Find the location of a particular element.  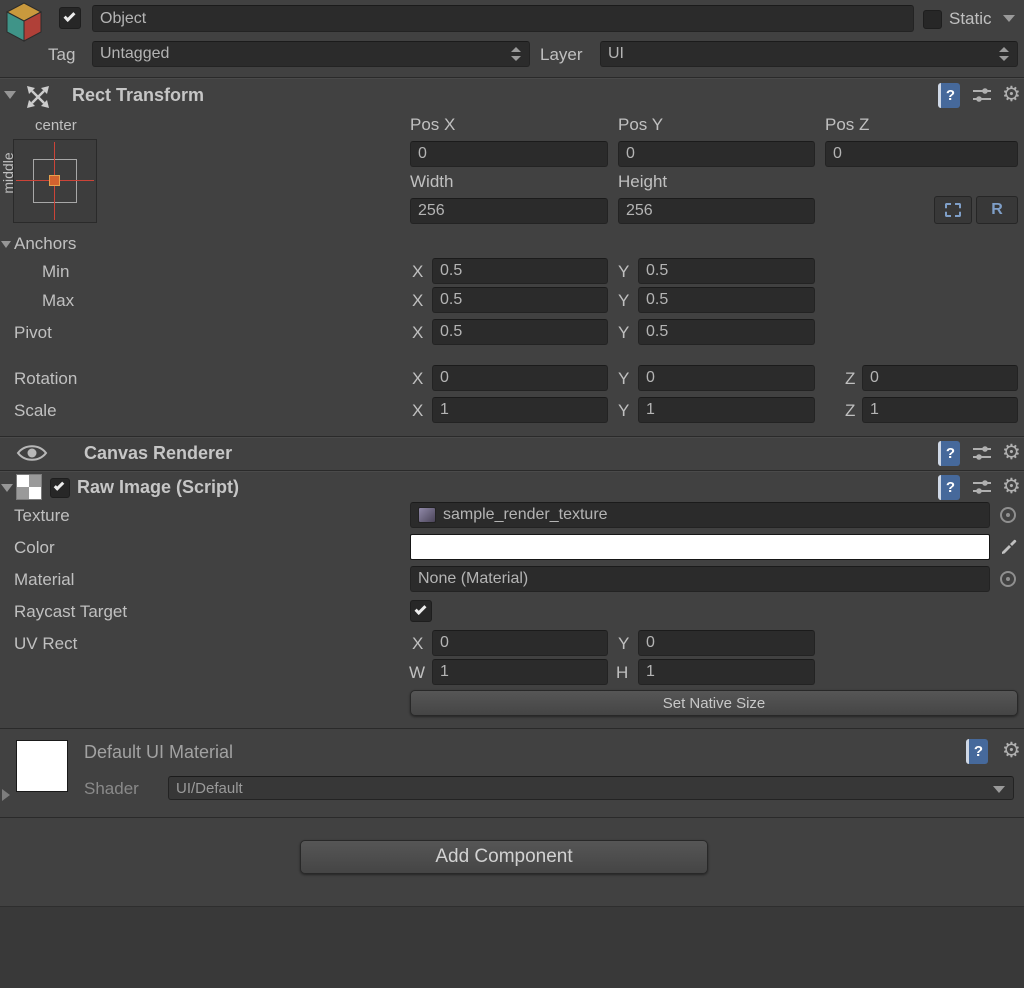

layer-label: Layer is located at coordinates (561, 54).